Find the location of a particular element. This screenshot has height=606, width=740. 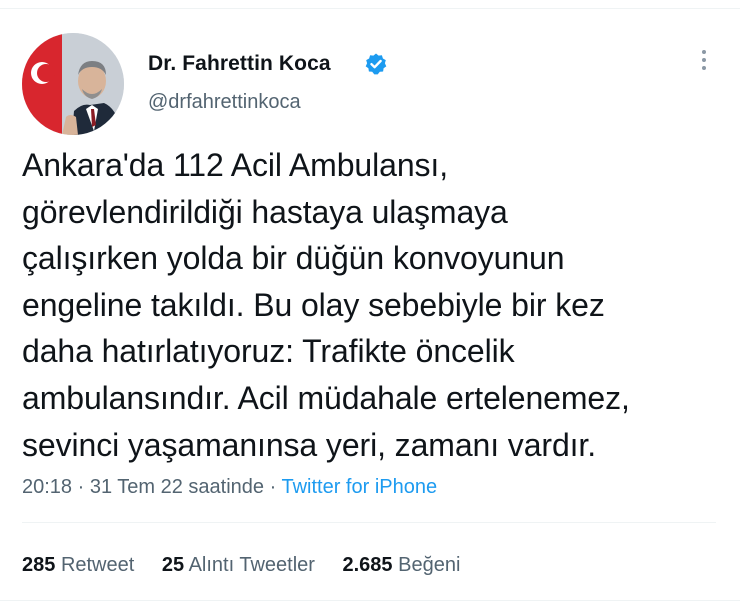

more-options-icon is located at coordinates (704, 63).